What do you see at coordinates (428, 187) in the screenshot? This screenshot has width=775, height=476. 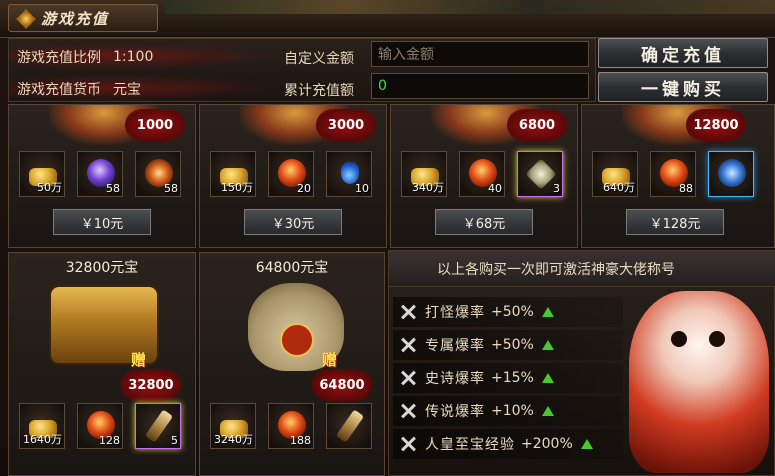 I see `reward-qty: 340万` at bounding box center [428, 187].